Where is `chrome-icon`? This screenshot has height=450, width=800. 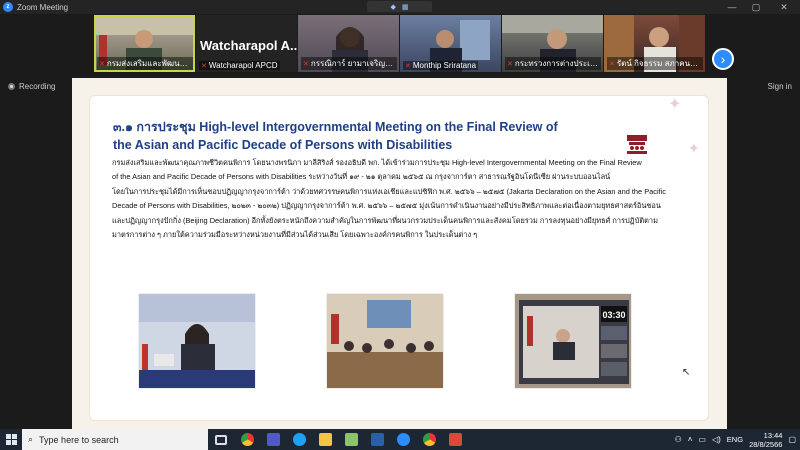 chrome-icon is located at coordinates (247, 439).